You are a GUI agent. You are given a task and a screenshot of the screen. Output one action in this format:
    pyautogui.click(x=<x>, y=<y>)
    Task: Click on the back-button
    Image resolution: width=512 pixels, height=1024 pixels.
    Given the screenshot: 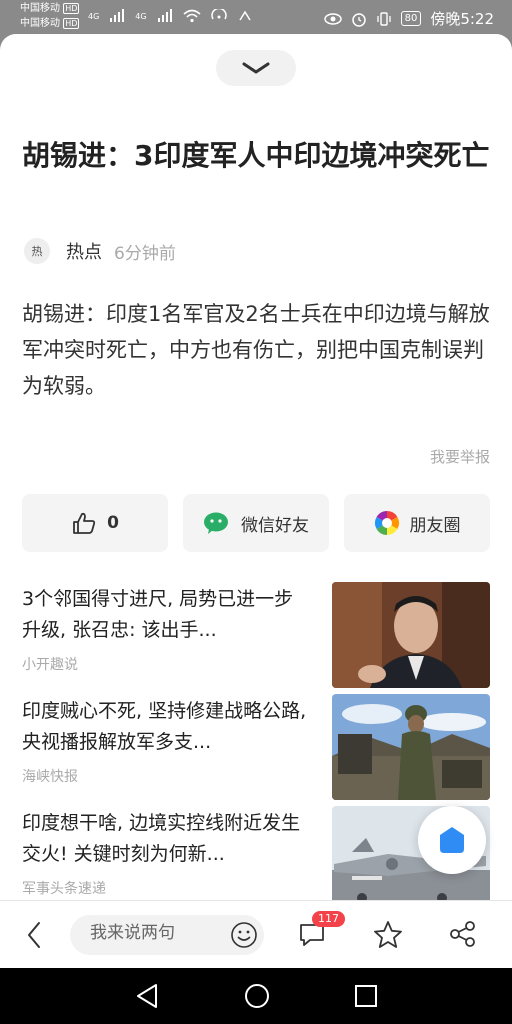 What is the action you would take?
    pyautogui.click(x=39, y=935)
    